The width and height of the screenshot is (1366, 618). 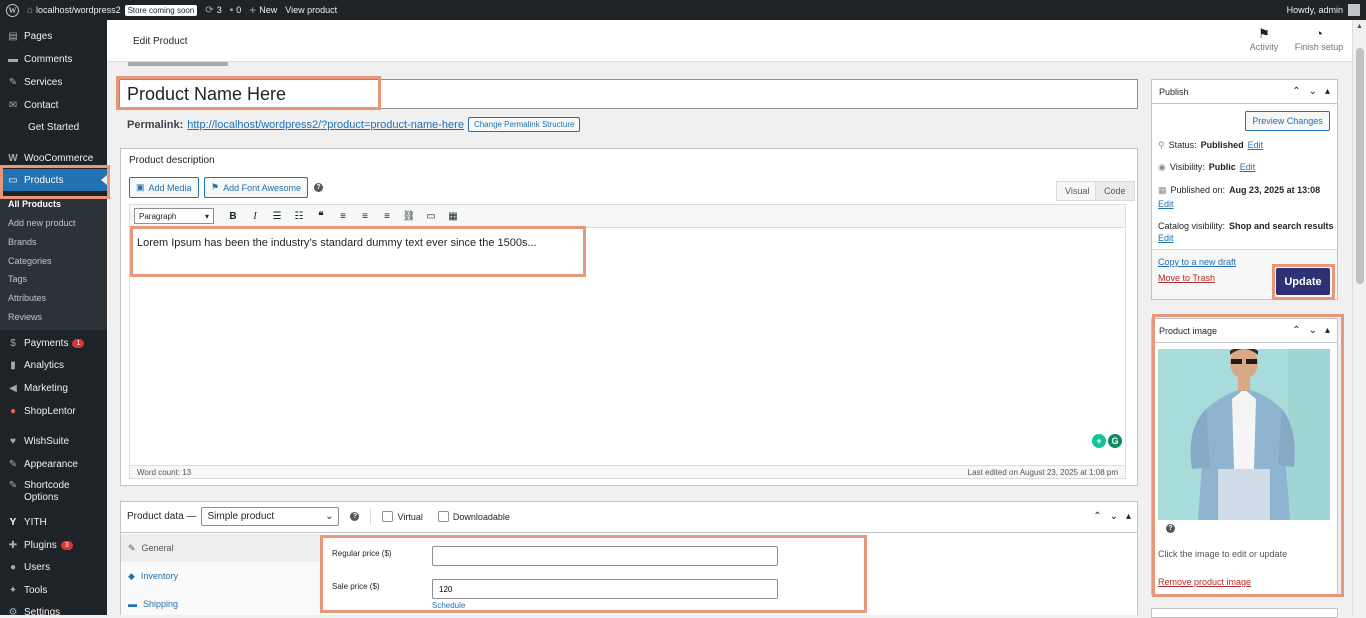 What do you see at coordinates (53, 441) in the screenshot?
I see `sidebar-item-wishsuite: ♥ WishSuite` at bounding box center [53, 441].